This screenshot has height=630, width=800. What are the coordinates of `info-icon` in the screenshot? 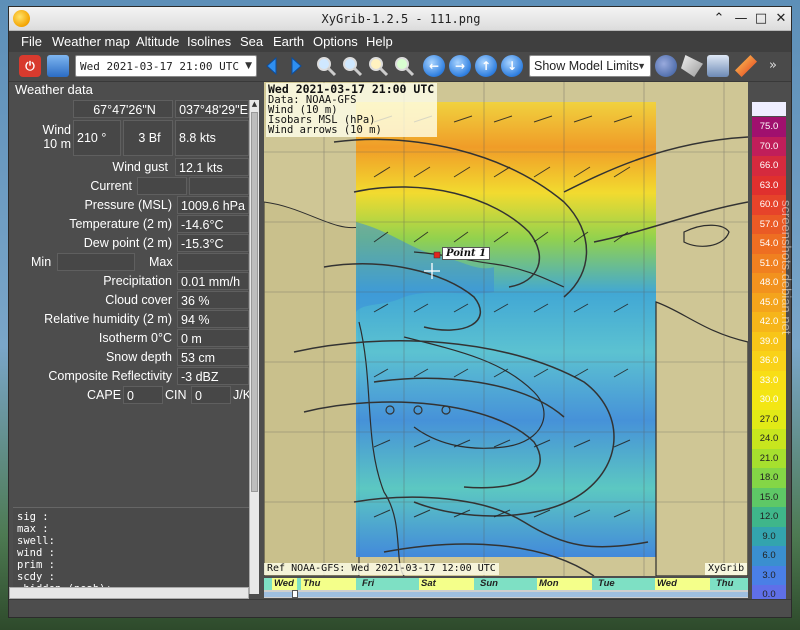 It's located at (718, 66).